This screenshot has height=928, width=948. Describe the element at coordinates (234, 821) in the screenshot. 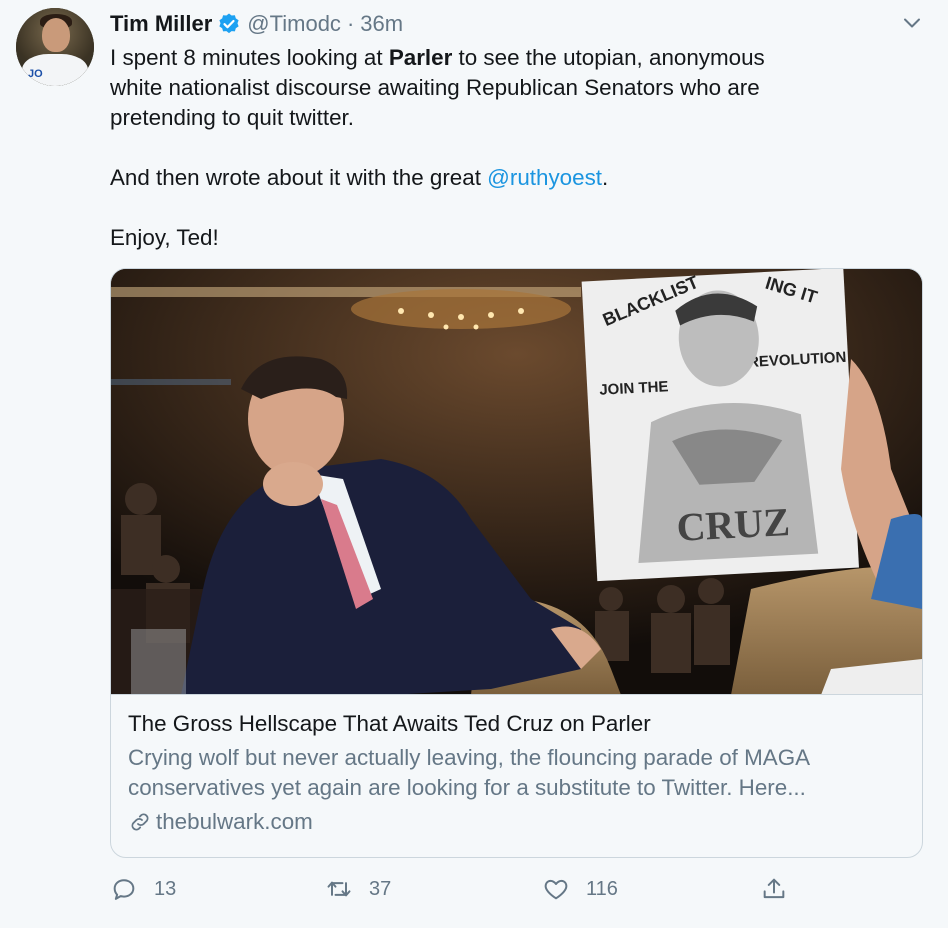

I see `card-domain-text: thebulwark.com` at that location.